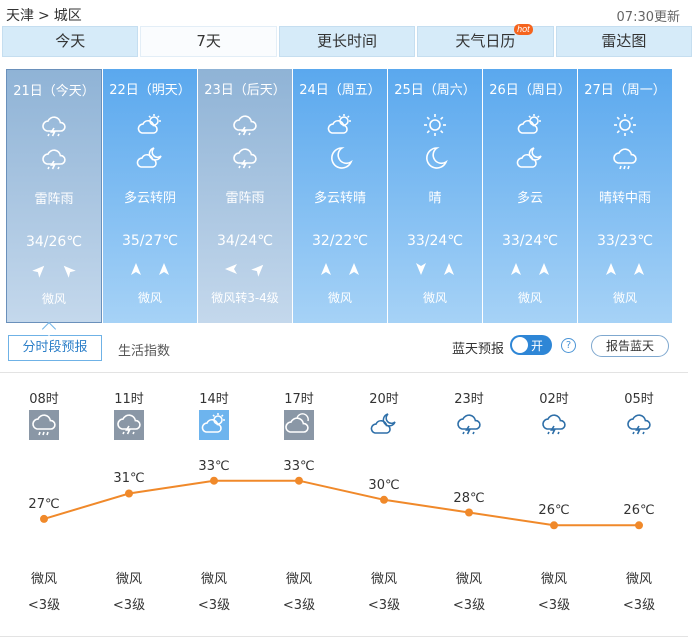  What do you see at coordinates (54, 242) in the screenshot?
I see `day-temperature: 34/26℃` at bounding box center [54, 242].